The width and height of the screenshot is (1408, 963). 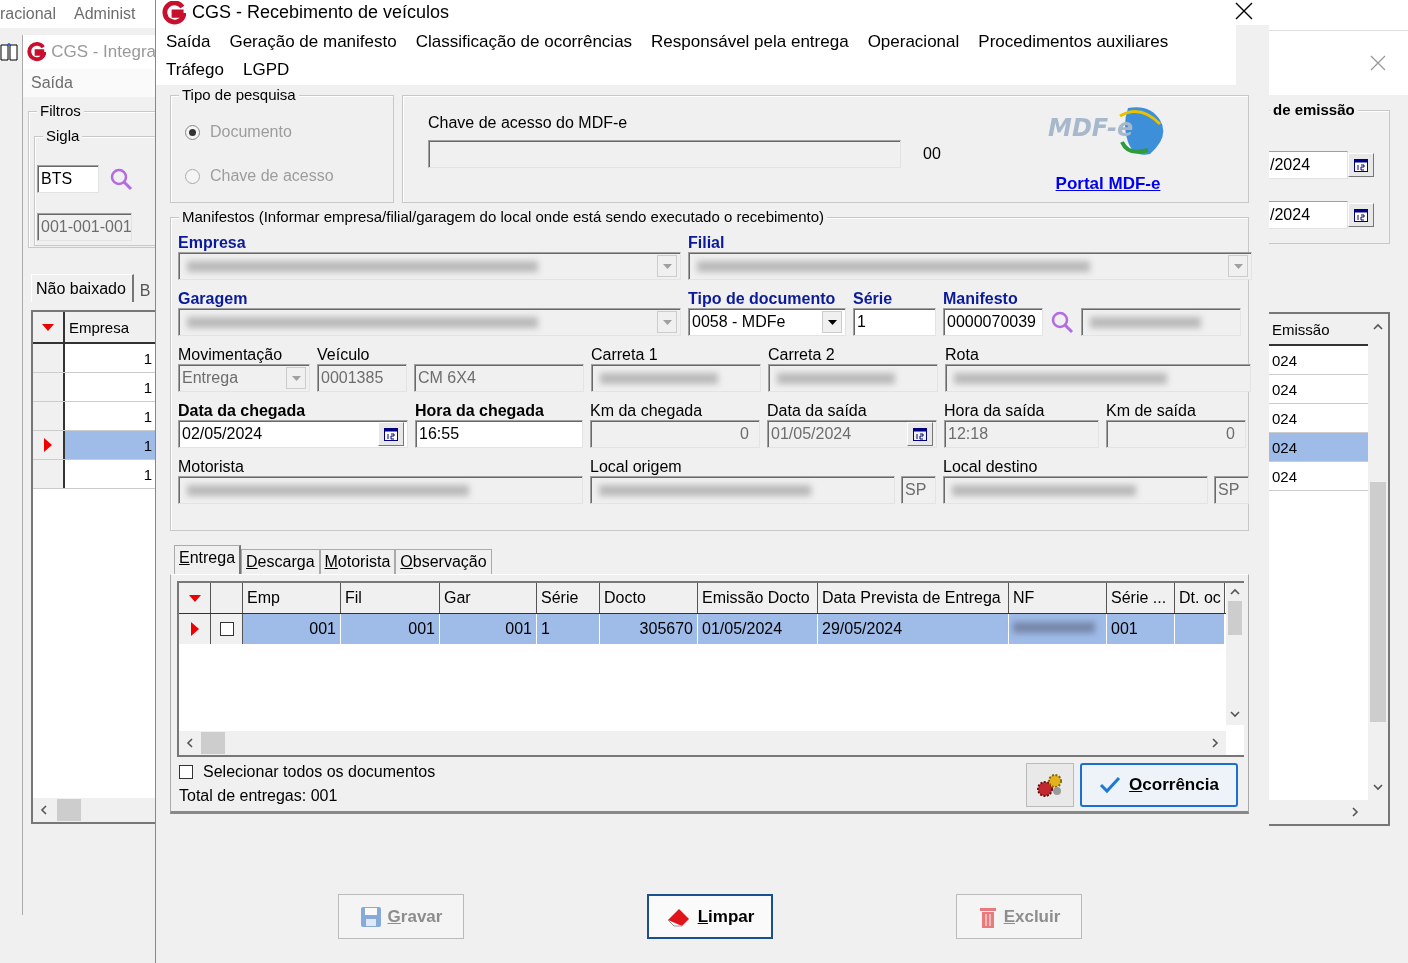 What do you see at coordinates (817, 411) in the screenshot?
I see `field-label: Data da saída` at bounding box center [817, 411].